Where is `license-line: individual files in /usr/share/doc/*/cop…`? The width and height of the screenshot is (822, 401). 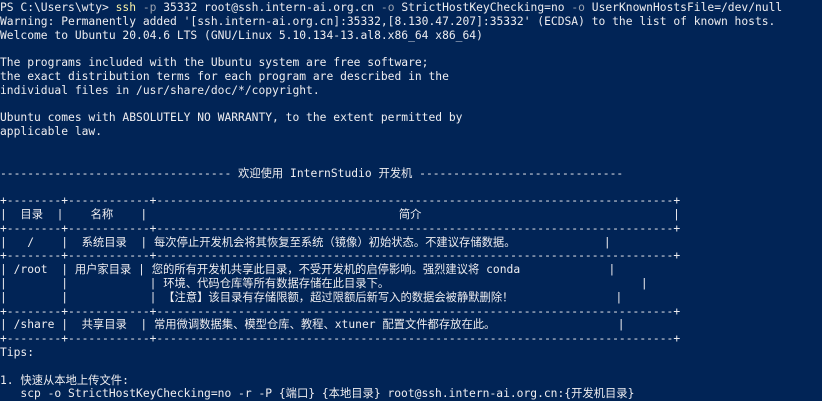
license-line: individual files in /usr/share/doc/*/cop… is located at coordinates (160, 90).